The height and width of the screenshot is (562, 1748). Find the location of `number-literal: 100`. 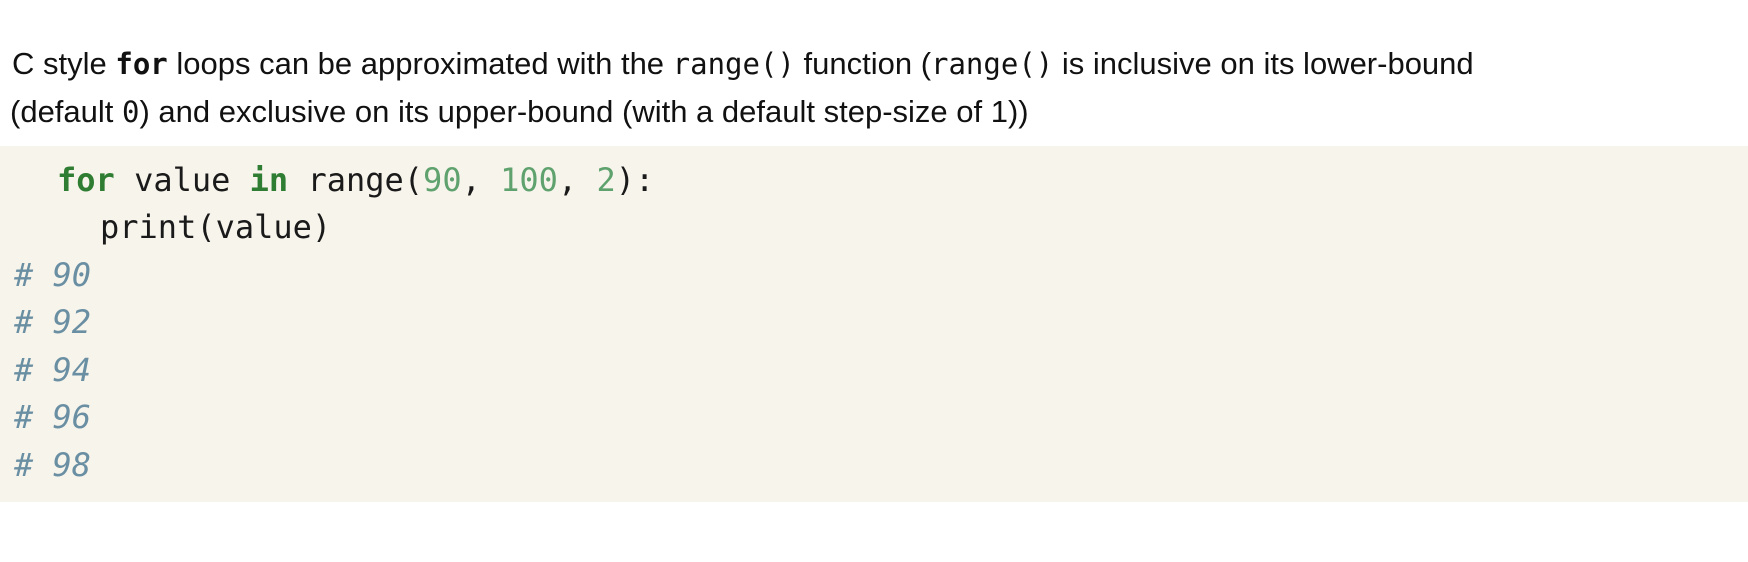

number-literal: 100 is located at coordinates (529, 180).